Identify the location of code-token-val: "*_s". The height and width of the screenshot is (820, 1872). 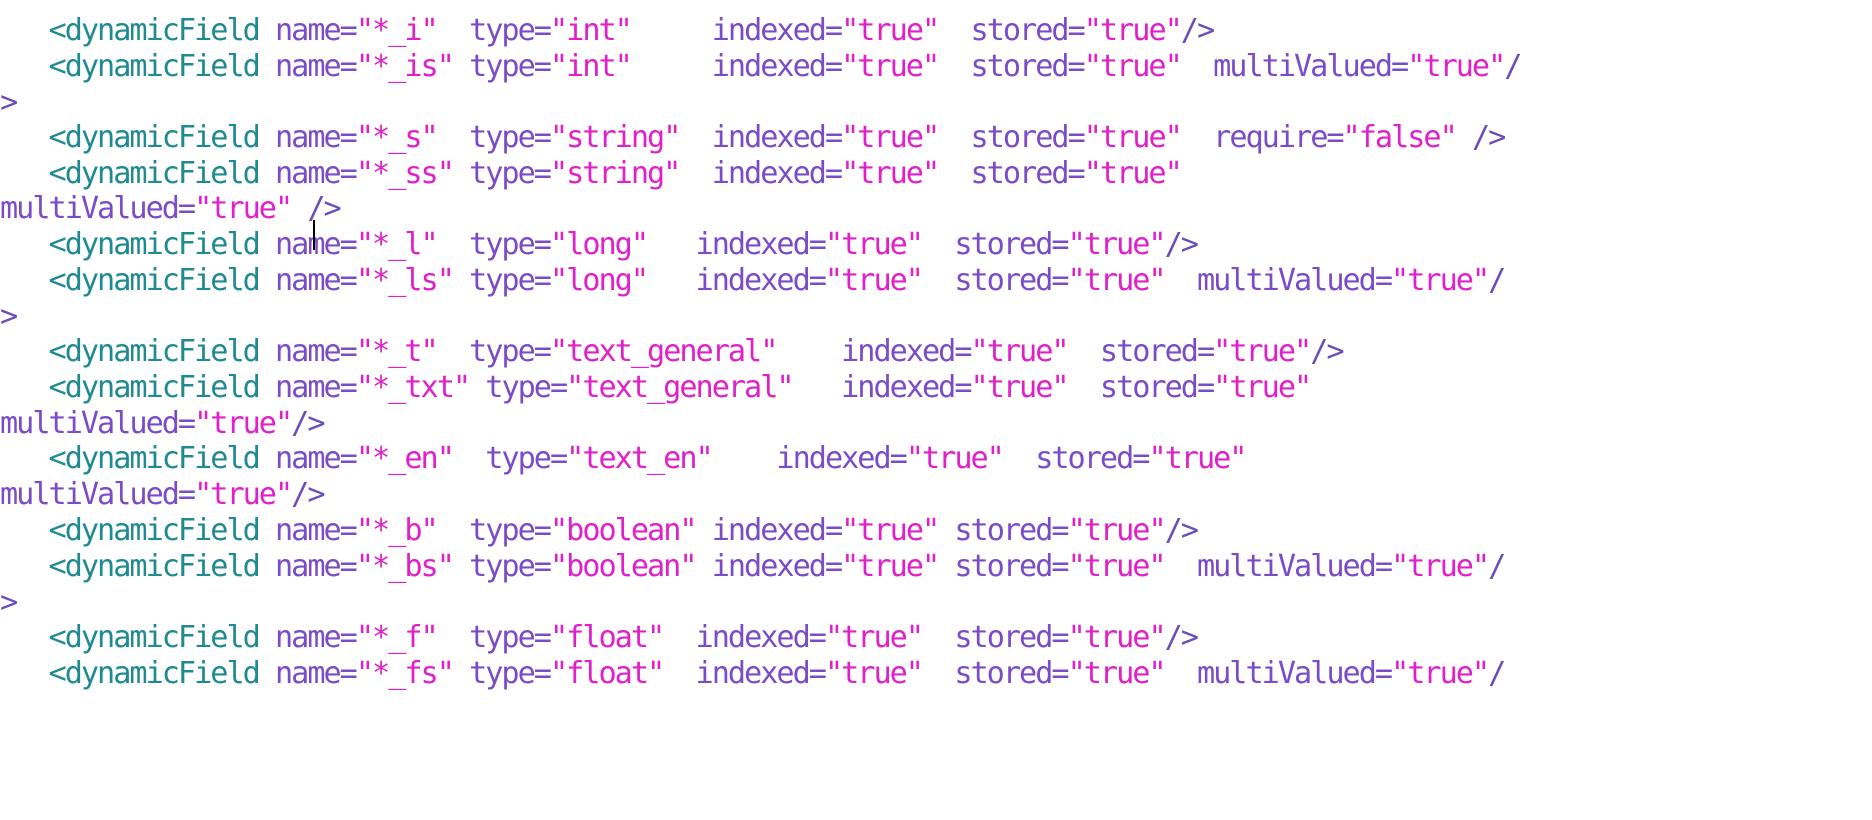
(397, 137).